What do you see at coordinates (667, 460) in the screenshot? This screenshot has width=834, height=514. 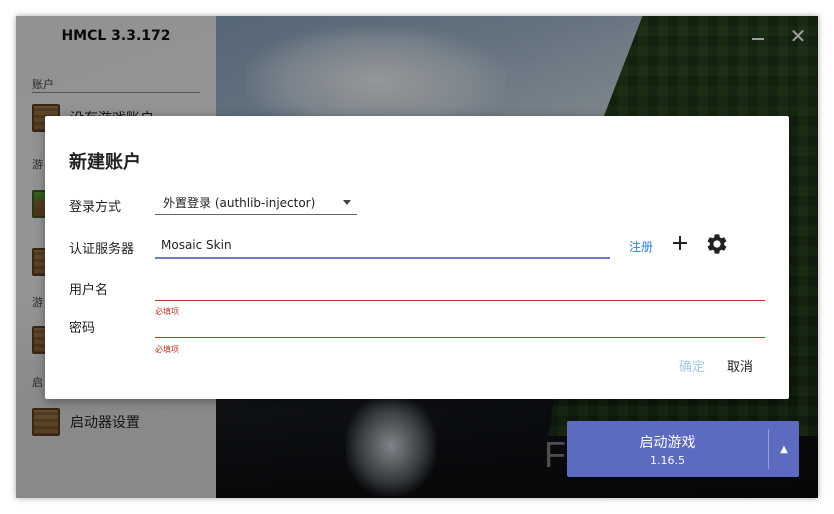 I see `launch-version: 1.16.5` at bounding box center [667, 460].